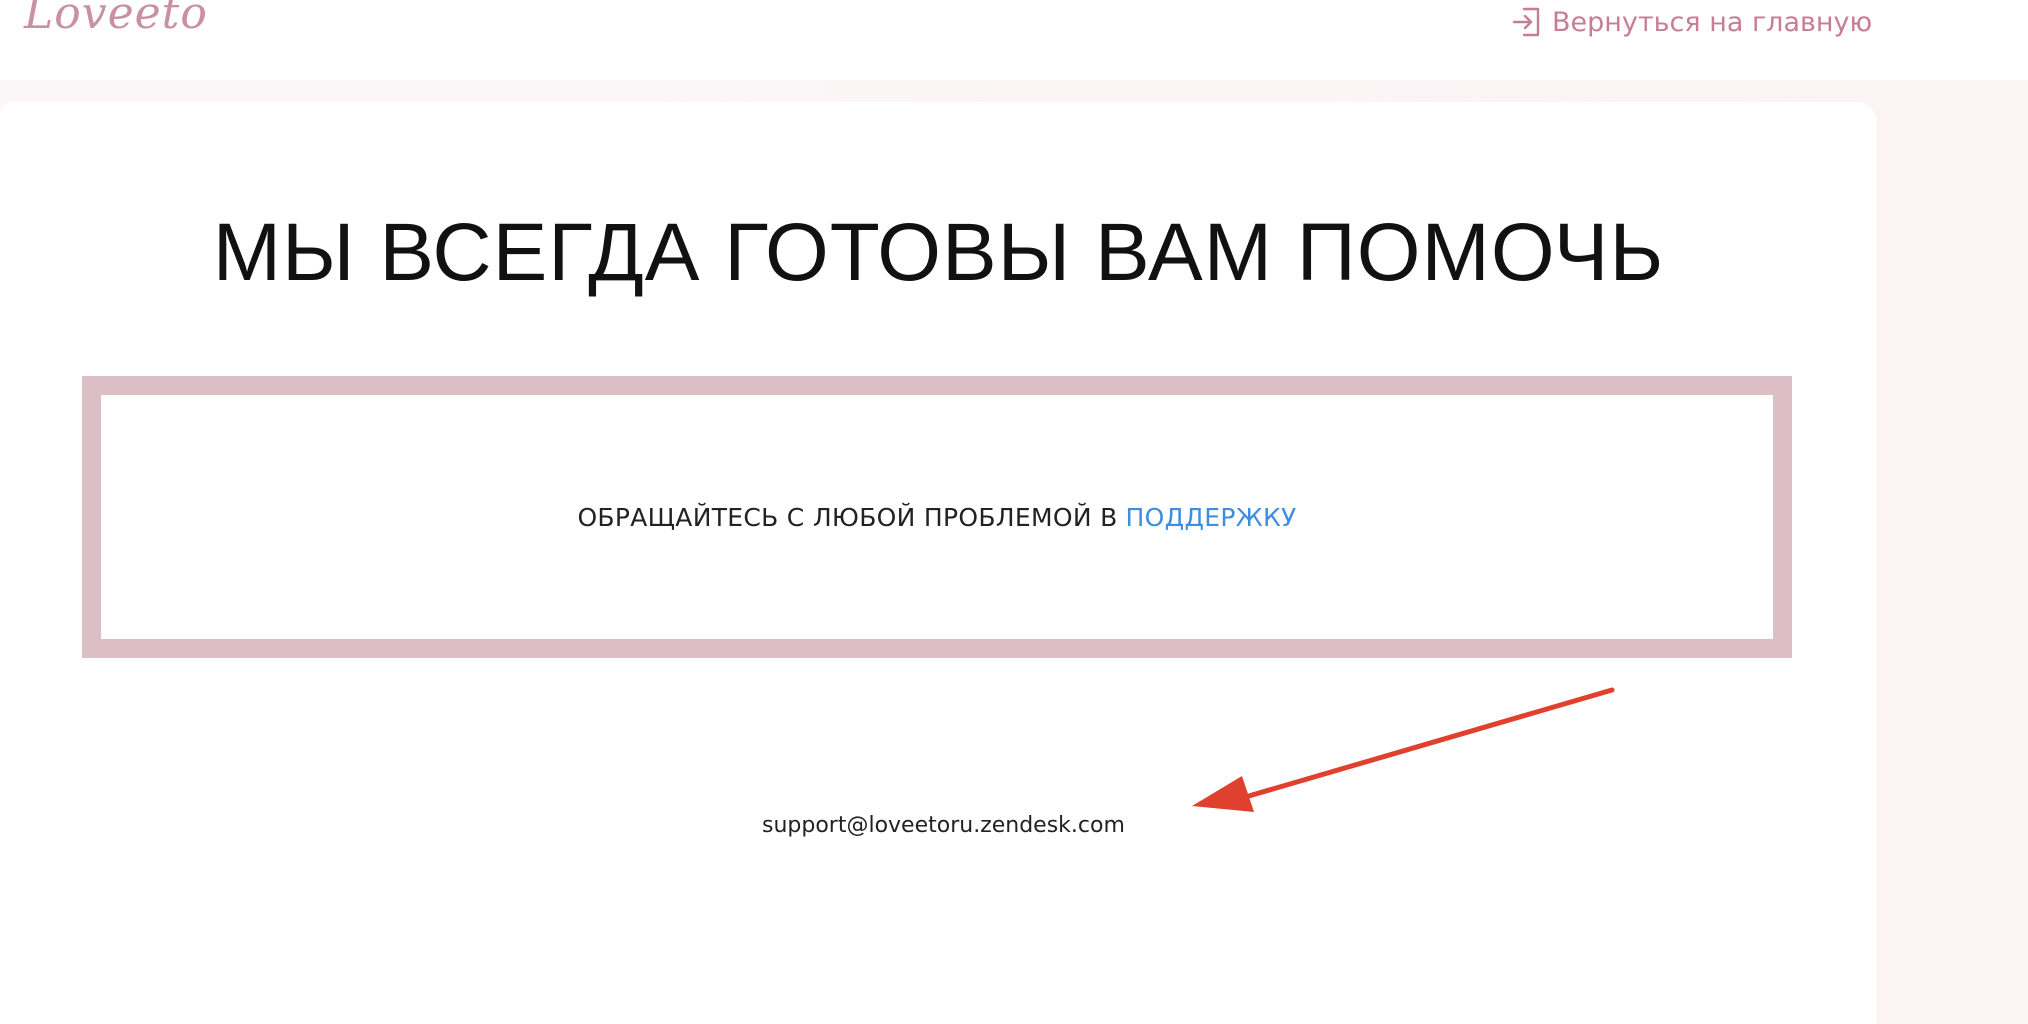 This screenshot has height=1024, width=2028. What do you see at coordinates (938, 252) in the screenshot?
I see `page-title: МЫ ВСЕГДА ГОТОВЫ ВАМ ПОМОЧЬ` at bounding box center [938, 252].